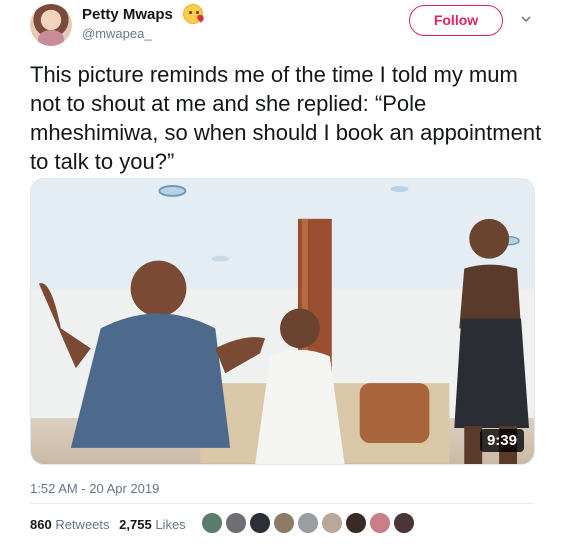 Image resolution: width=566 pixels, height=545 pixels. I want to click on face-blowing-kiss-emoji-icon, so click(193, 14).